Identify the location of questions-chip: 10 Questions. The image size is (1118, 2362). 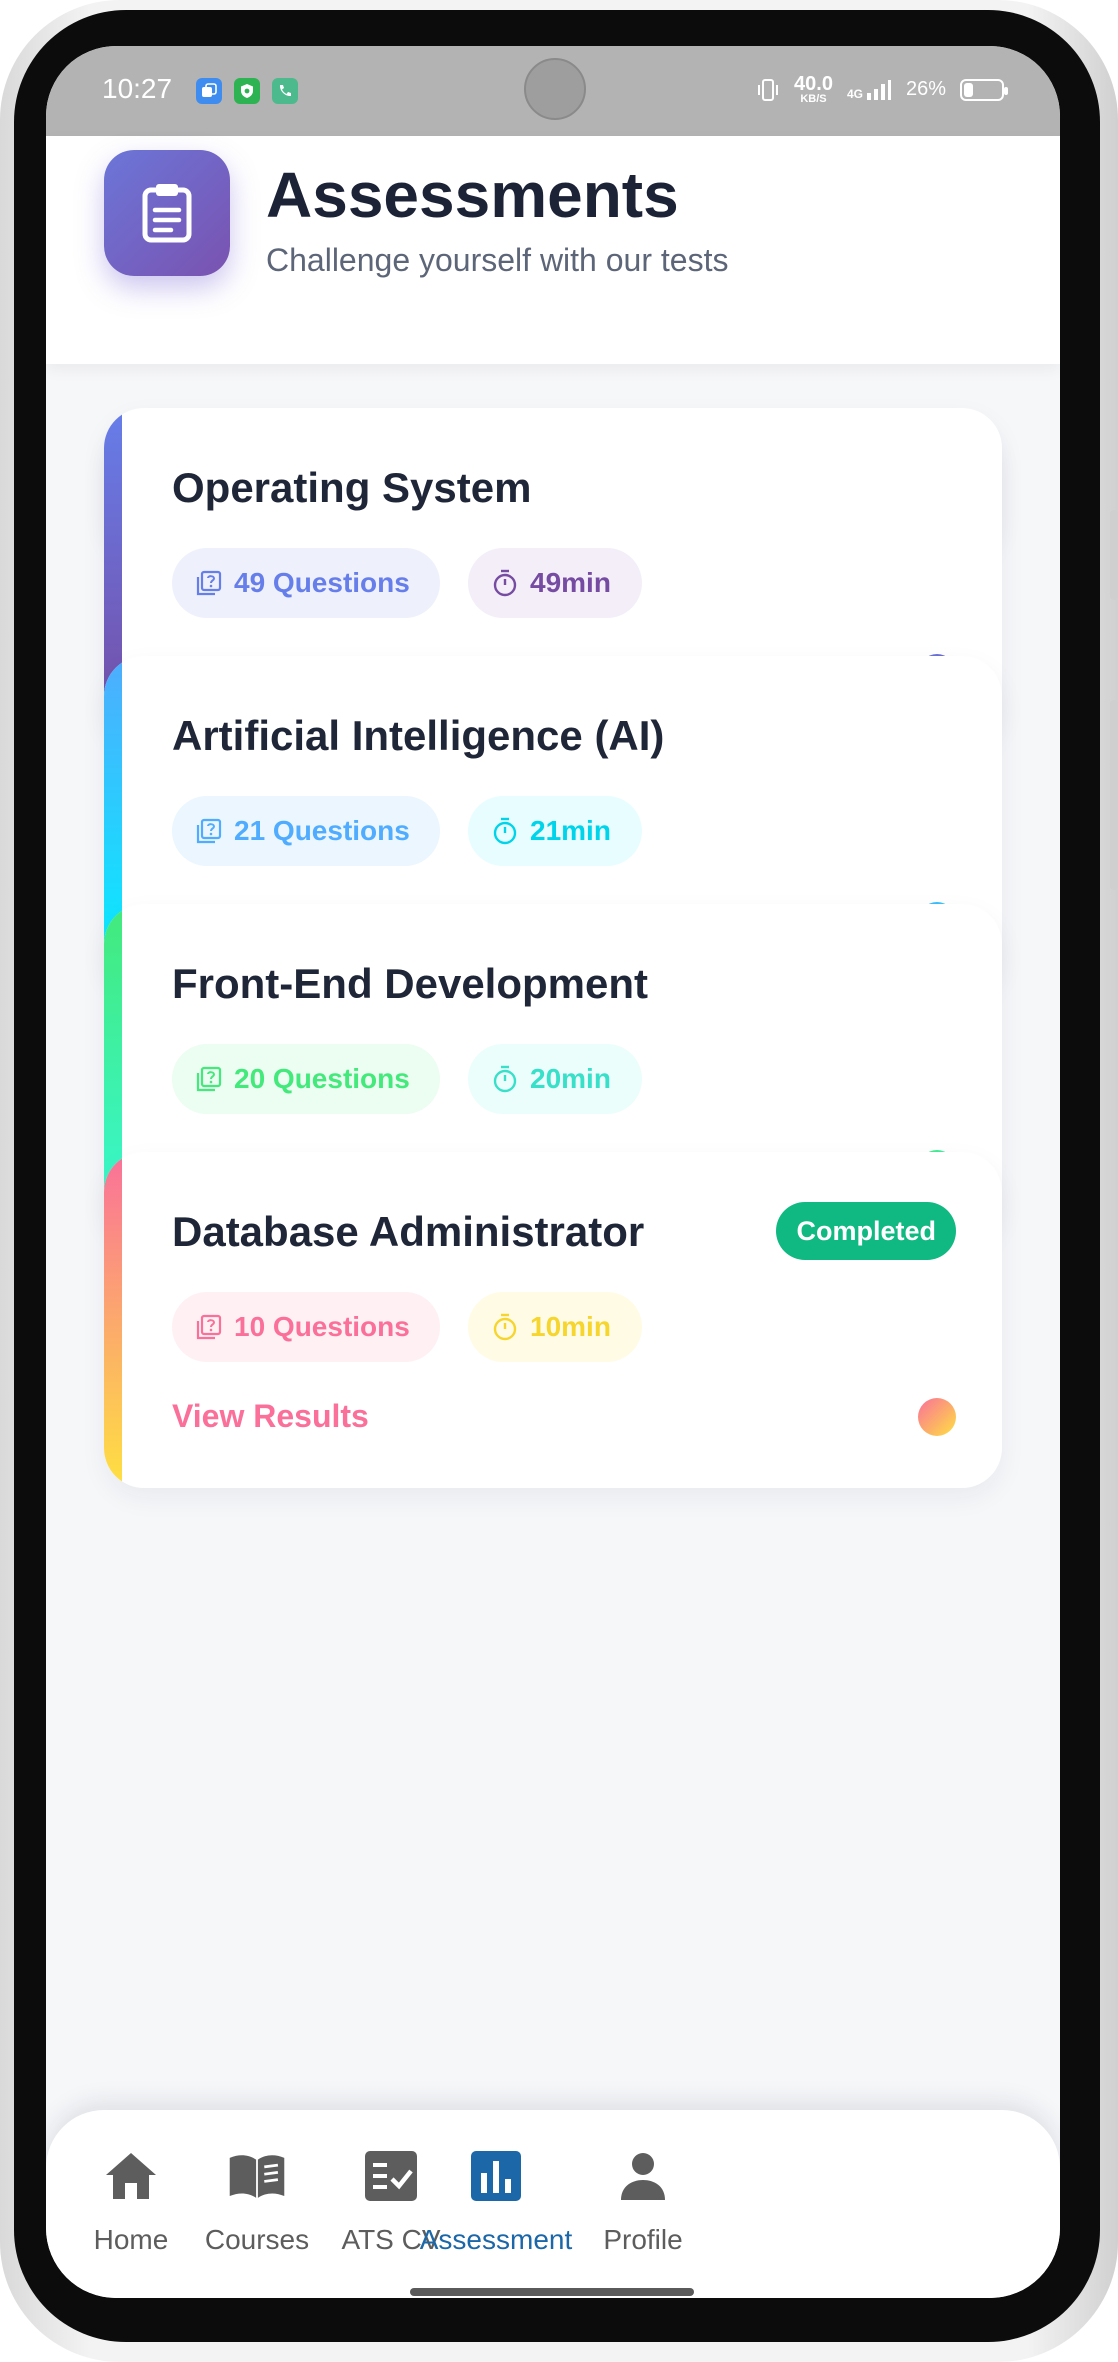
(306, 1327).